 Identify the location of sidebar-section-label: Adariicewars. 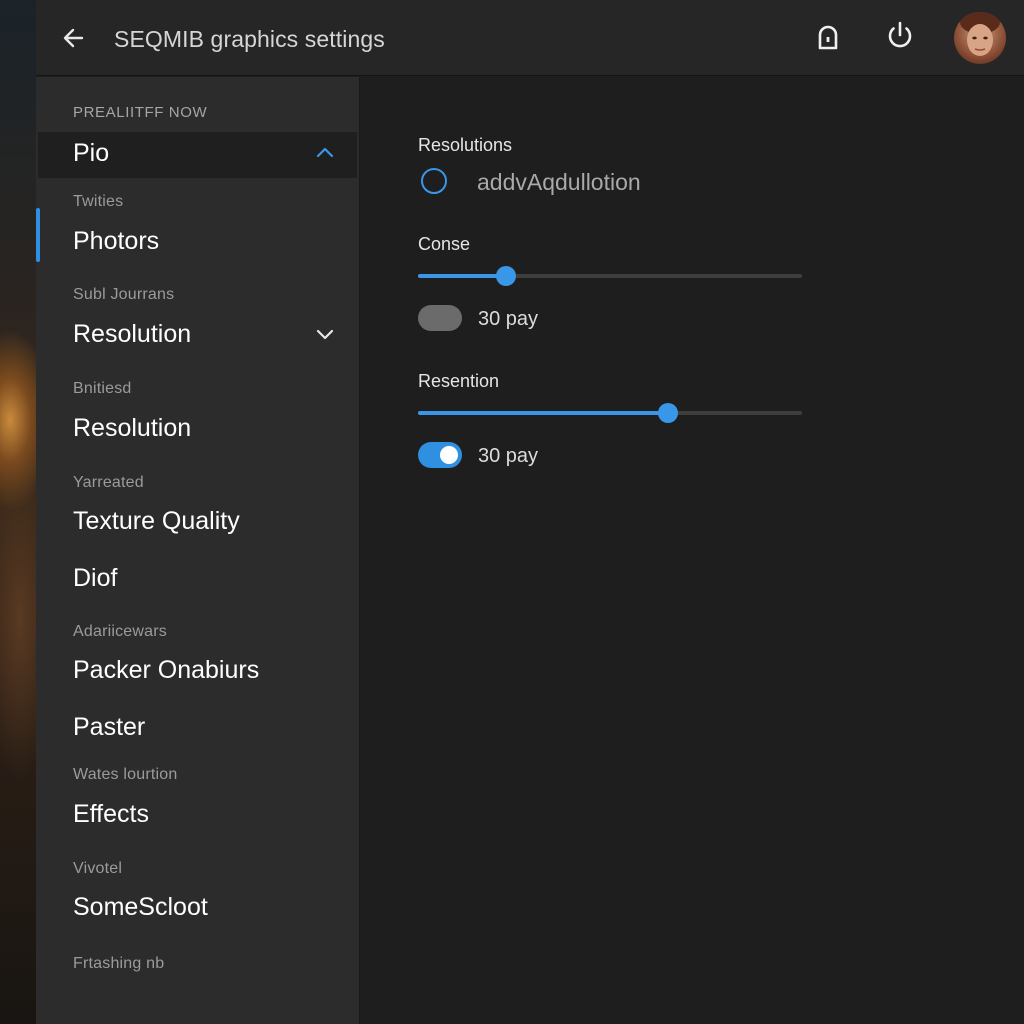
(120, 631).